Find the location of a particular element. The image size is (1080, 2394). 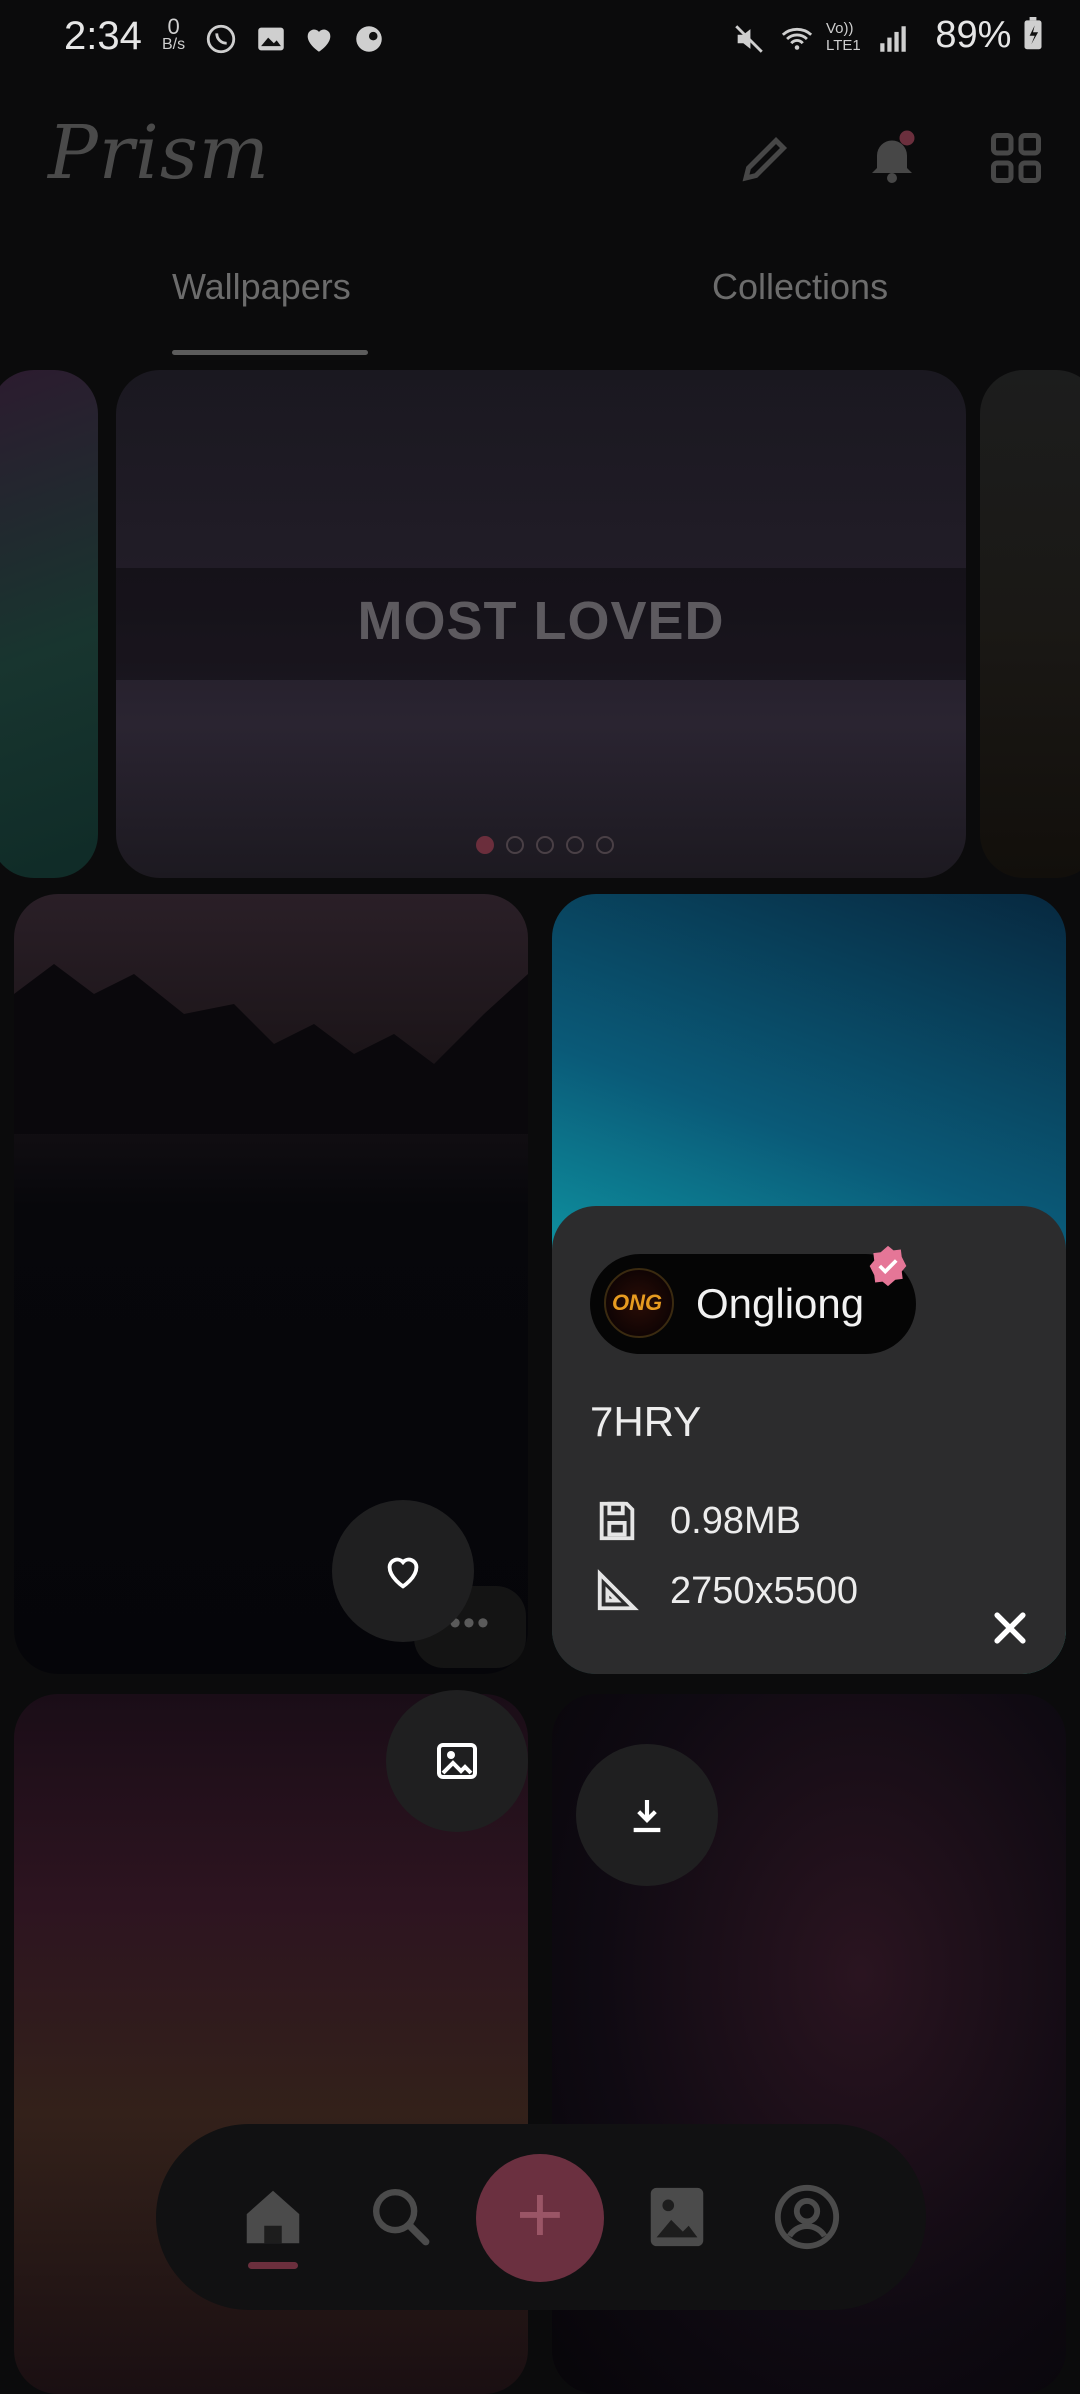

download-button is located at coordinates (647, 1815).